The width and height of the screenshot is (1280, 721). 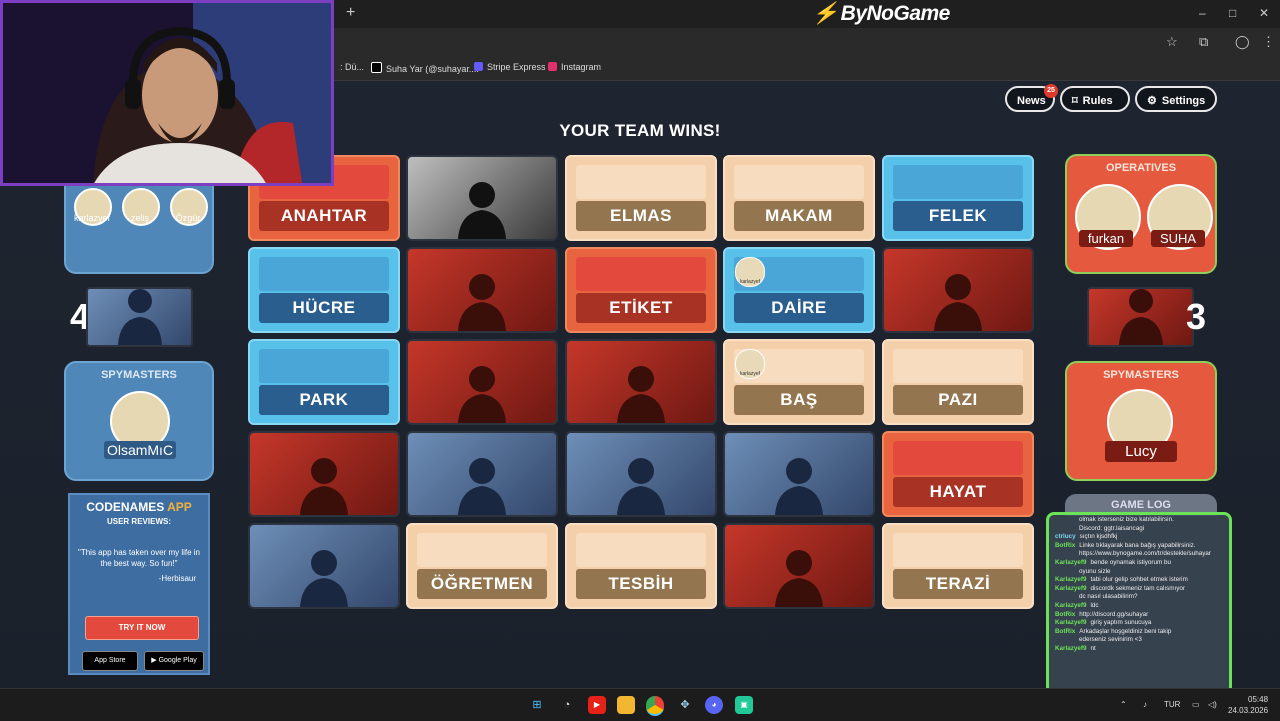 I want to click on tray-icon: ♪, so click(x=1145, y=704).